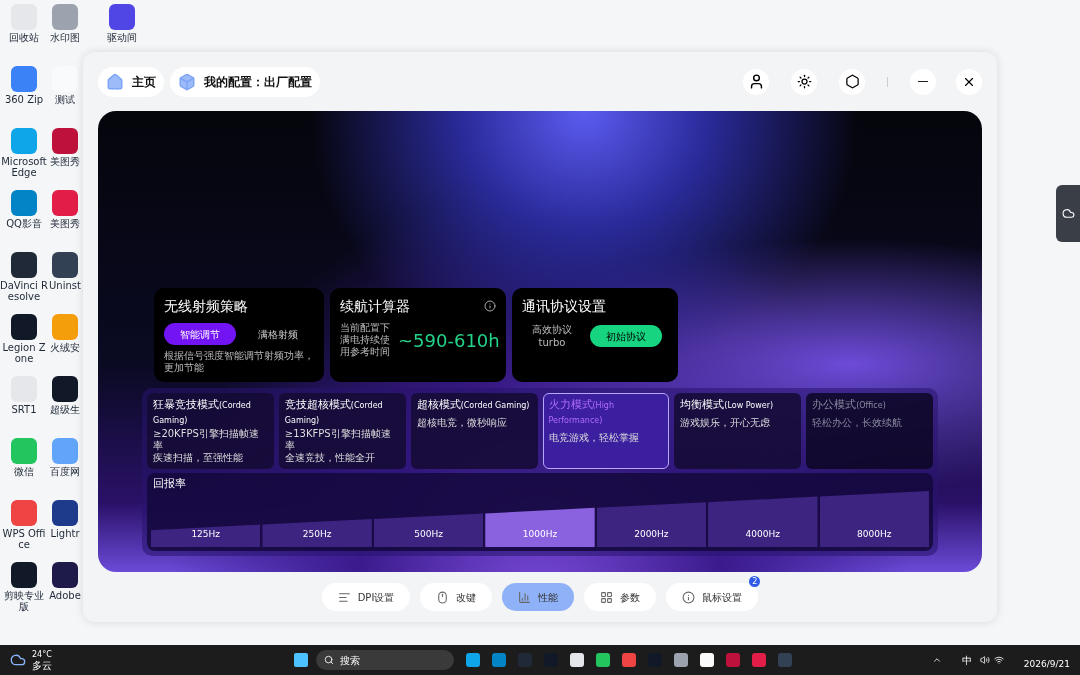 This screenshot has height=675, width=1080. Describe the element at coordinates (755, 581) in the screenshot. I see `notification-badge: 2` at that location.